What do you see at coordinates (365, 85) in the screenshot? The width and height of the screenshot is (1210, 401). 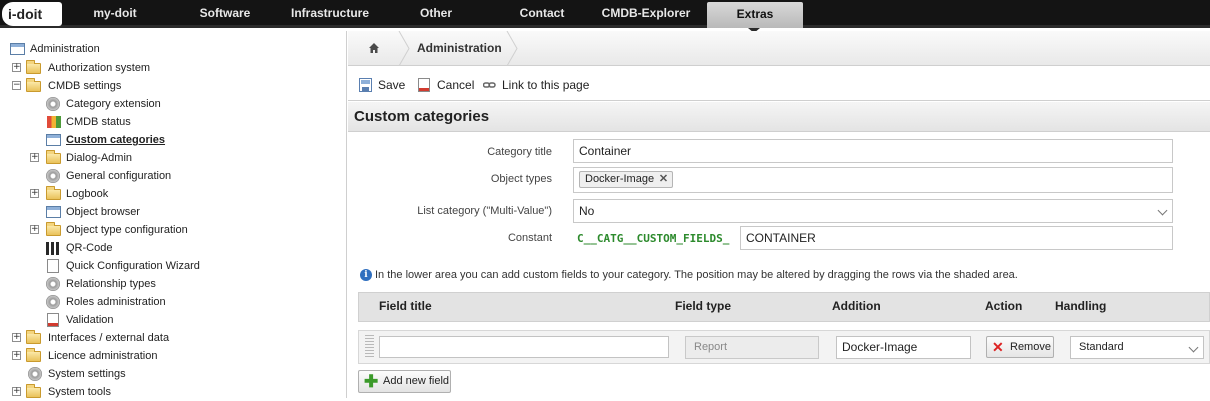 I see `save-icon` at bounding box center [365, 85].